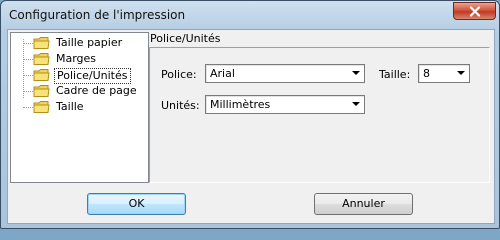 The width and height of the screenshot is (500, 240). I want to click on tree-item-label-selected: Police/Unités, so click(92, 76).